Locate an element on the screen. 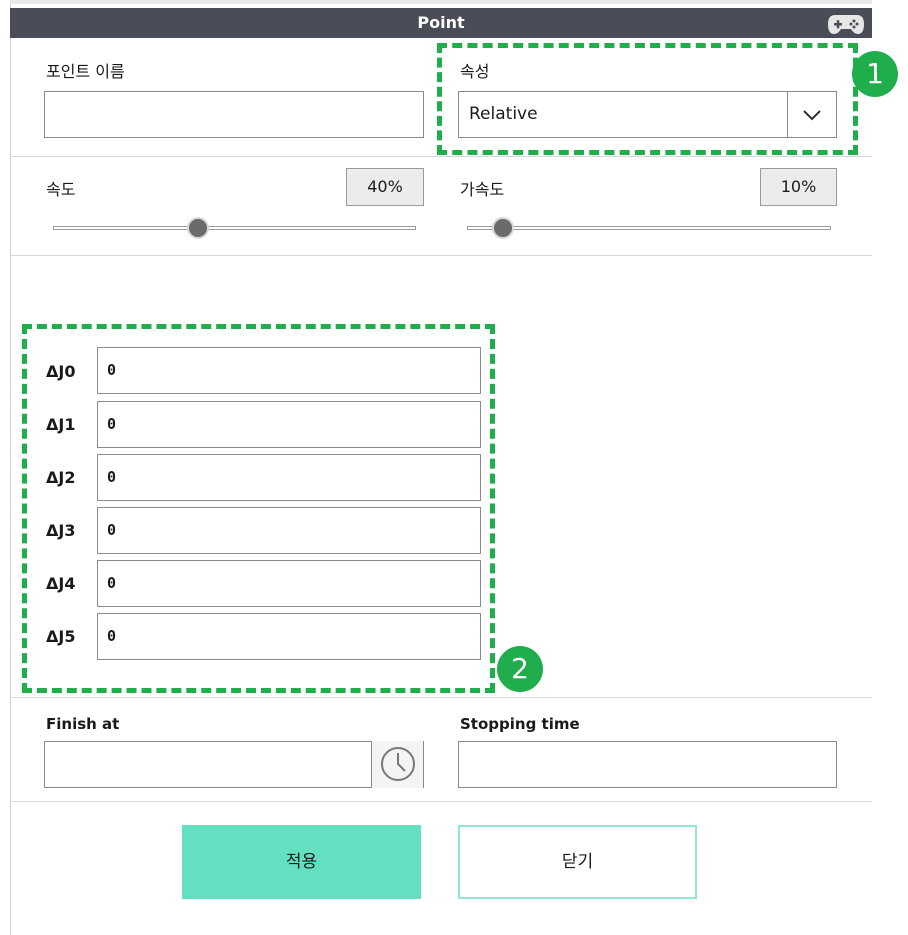 The image size is (908, 935). joint-label-j3: ΔJ3 is located at coordinates (61, 530).